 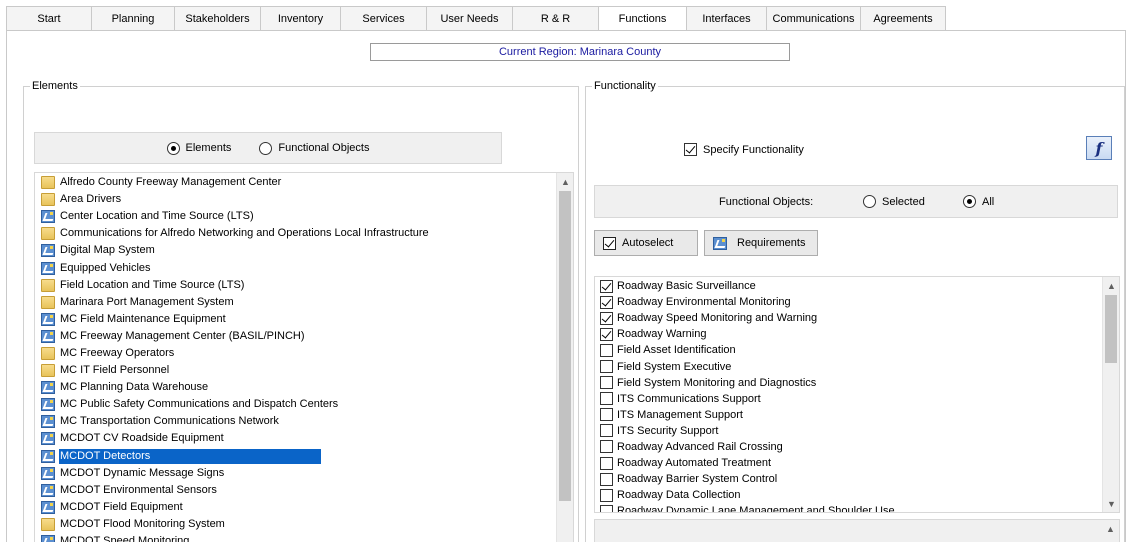 What do you see at coordinates (766, 202) in the screenshot?
I see `functional-objects-label: Functional Objects:` at bounding box center [766, 202].